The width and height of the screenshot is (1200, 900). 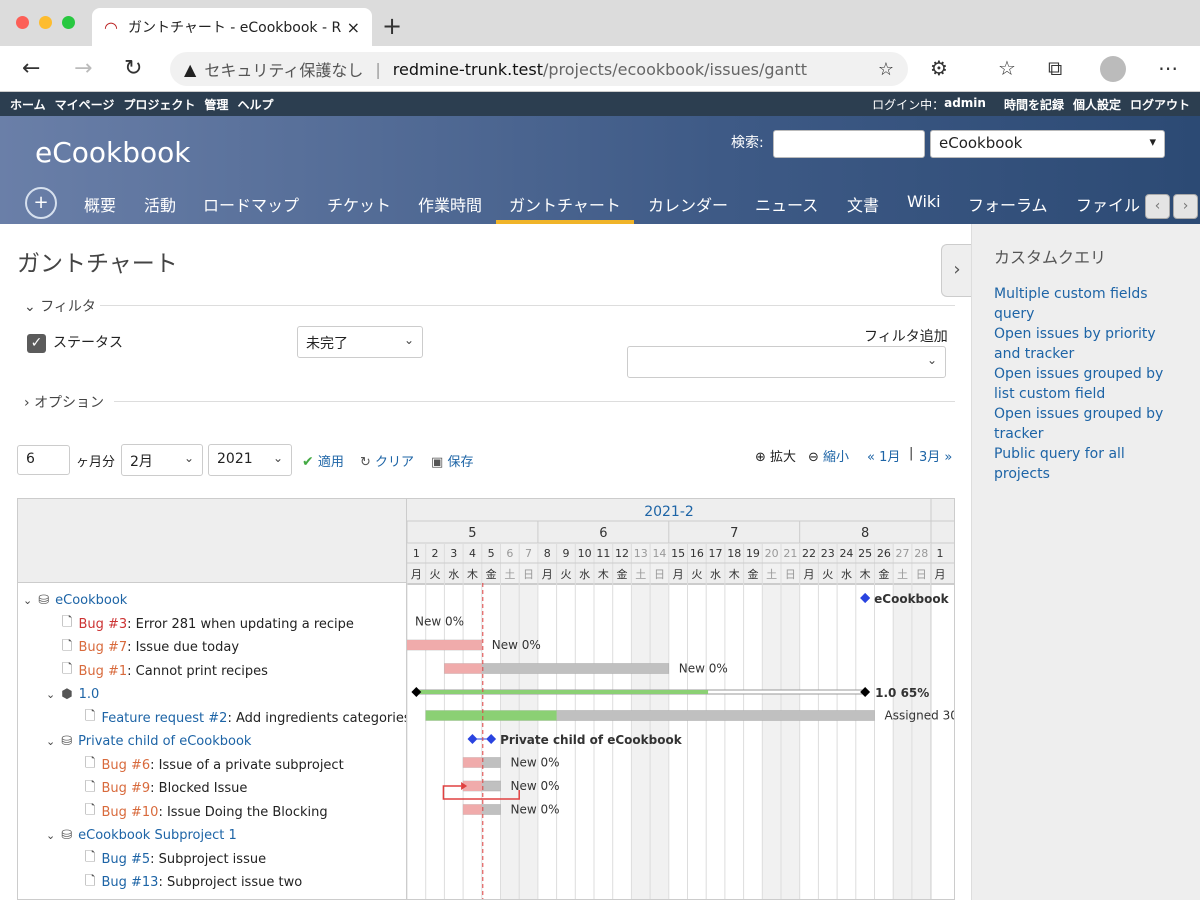 I want to click on tab-files: ファイル, so click(x=1108, y=204).